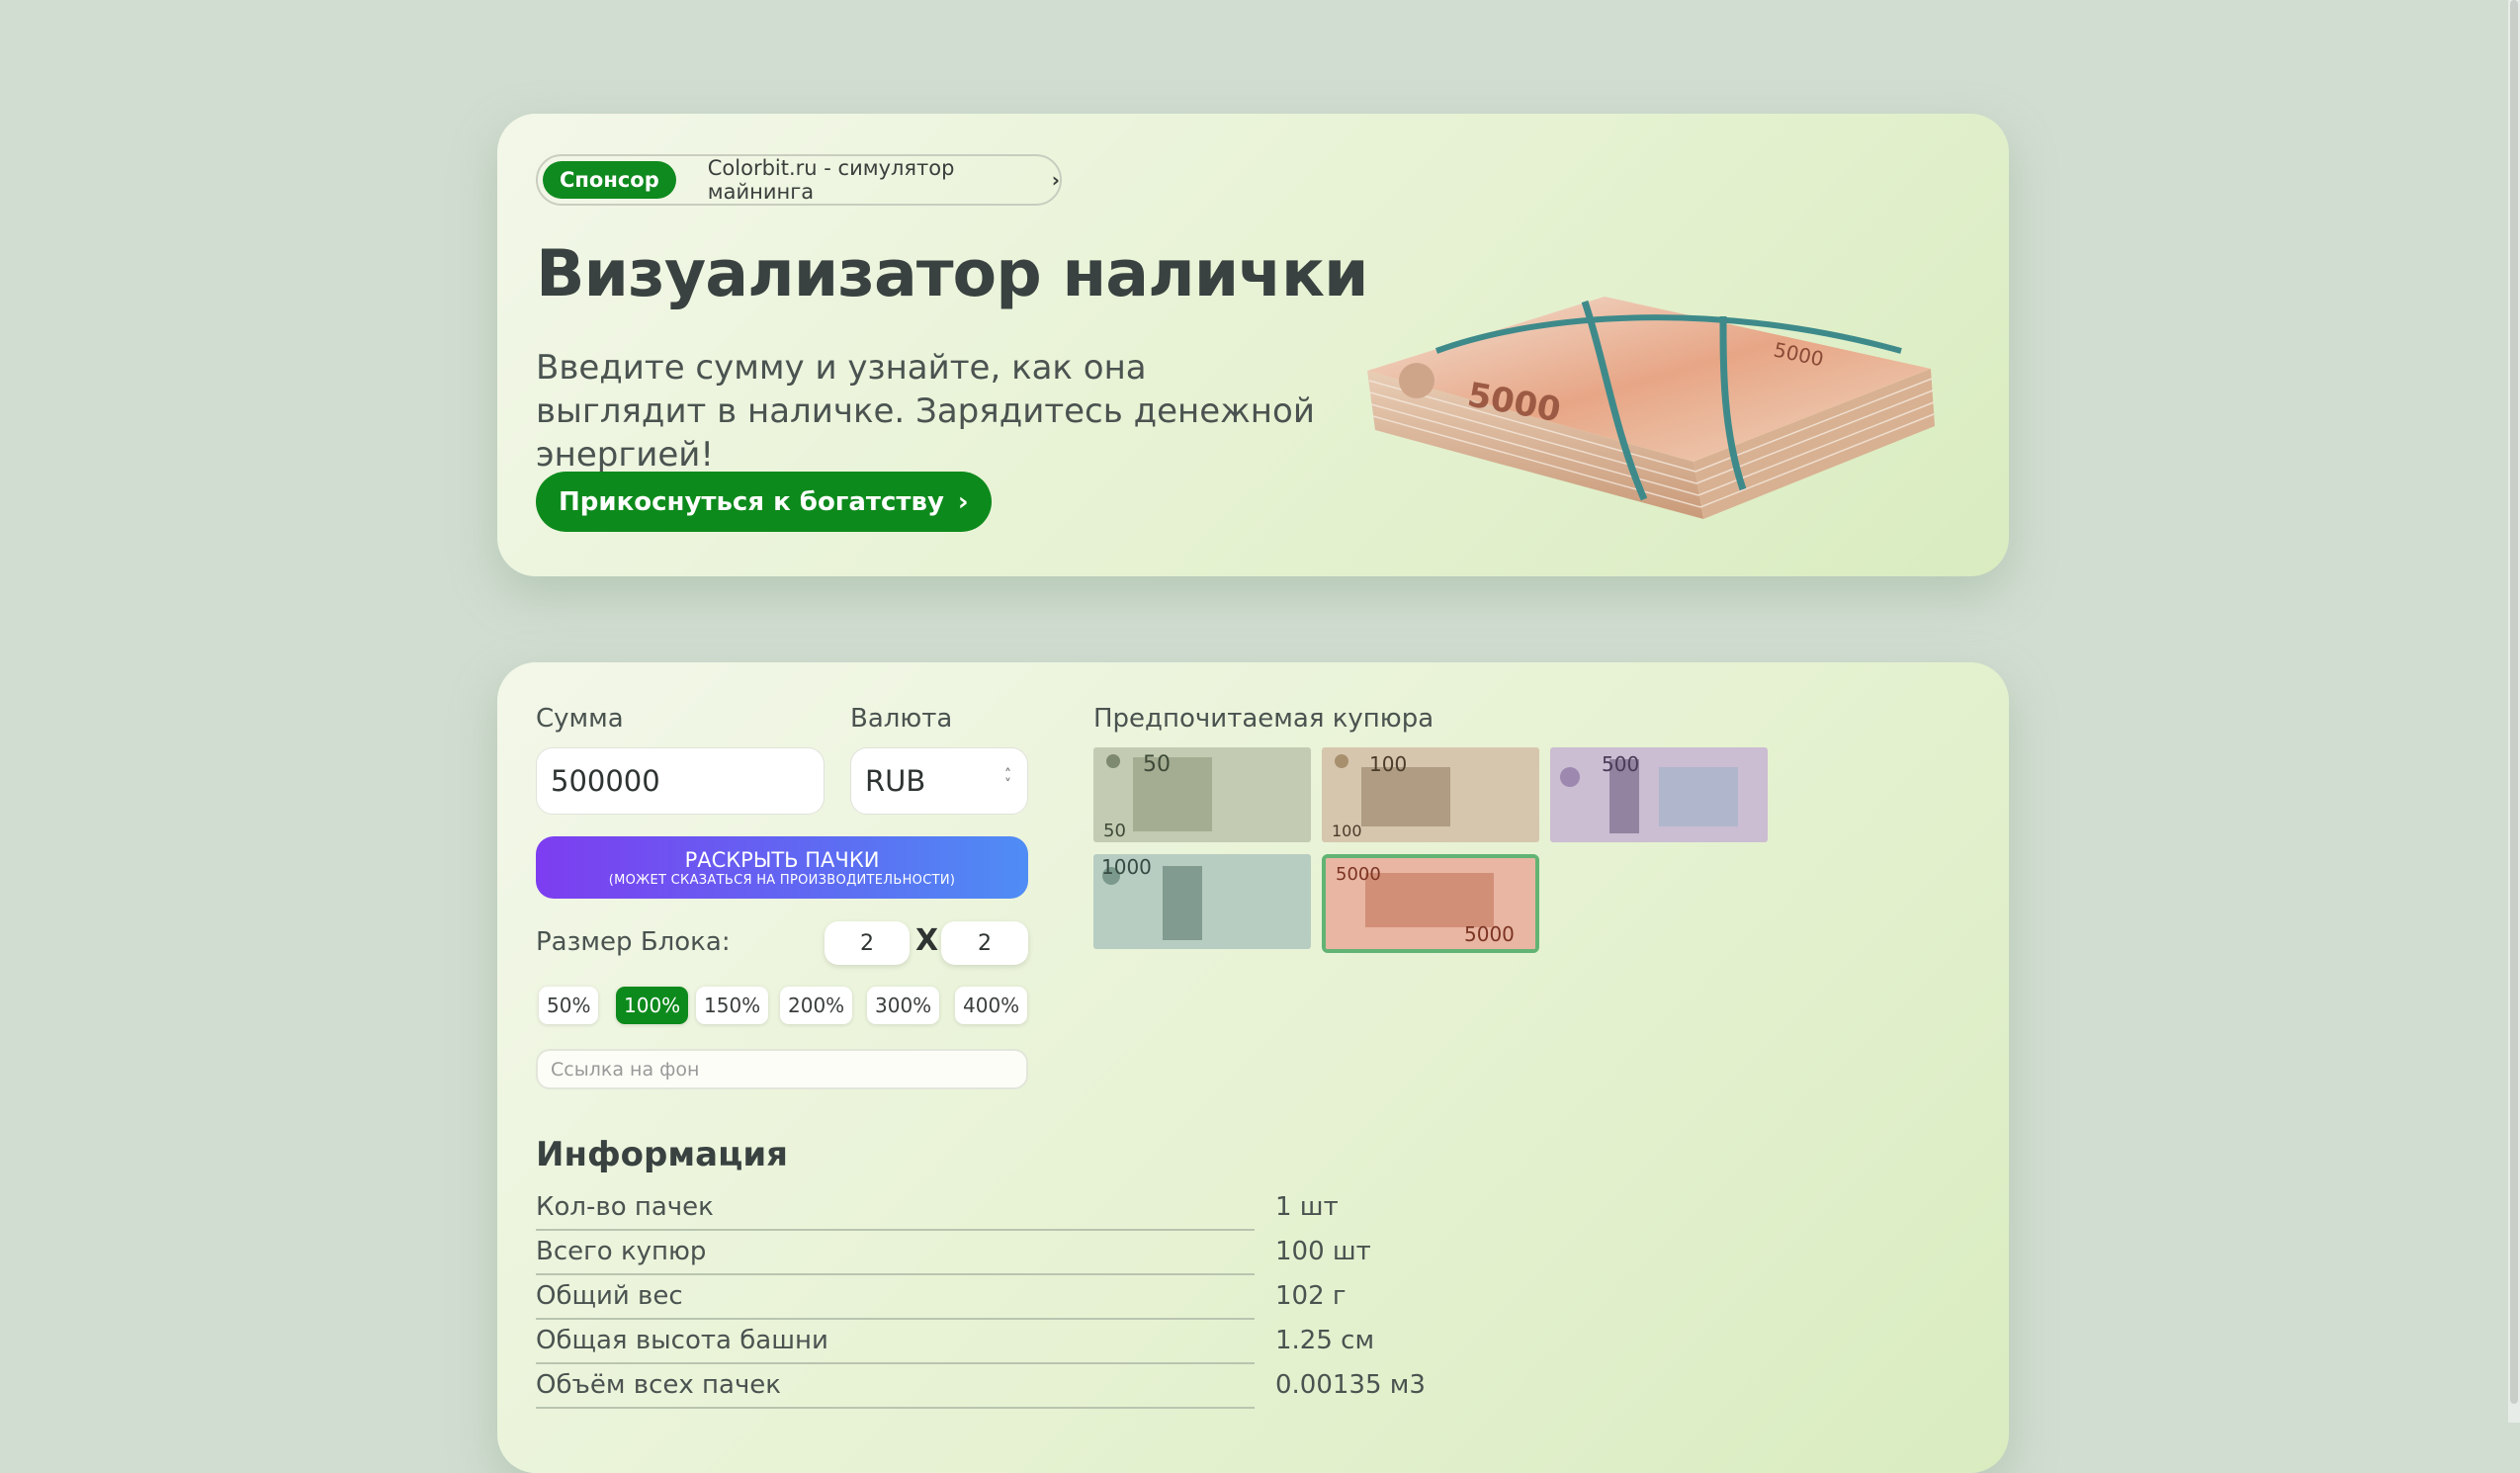  I want to click on info-row: Объём всех пачек 0.00135 м3, so click(1050, 1386).